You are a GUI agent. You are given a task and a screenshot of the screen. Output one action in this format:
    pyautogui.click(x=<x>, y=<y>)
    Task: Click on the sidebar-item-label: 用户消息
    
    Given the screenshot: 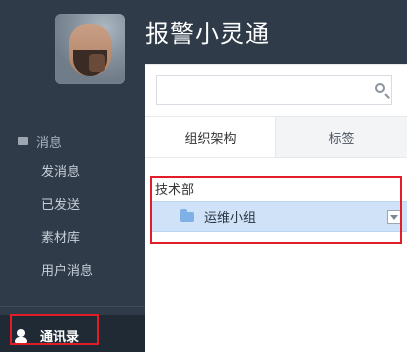 What is the action you would take?
    pyautogui.click(x=67, y=271)
    